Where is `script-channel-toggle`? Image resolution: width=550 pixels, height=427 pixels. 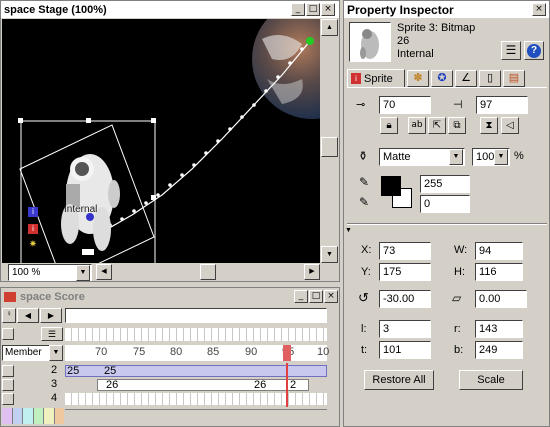
script-channel-toggle is located at coordinates (8, 334).